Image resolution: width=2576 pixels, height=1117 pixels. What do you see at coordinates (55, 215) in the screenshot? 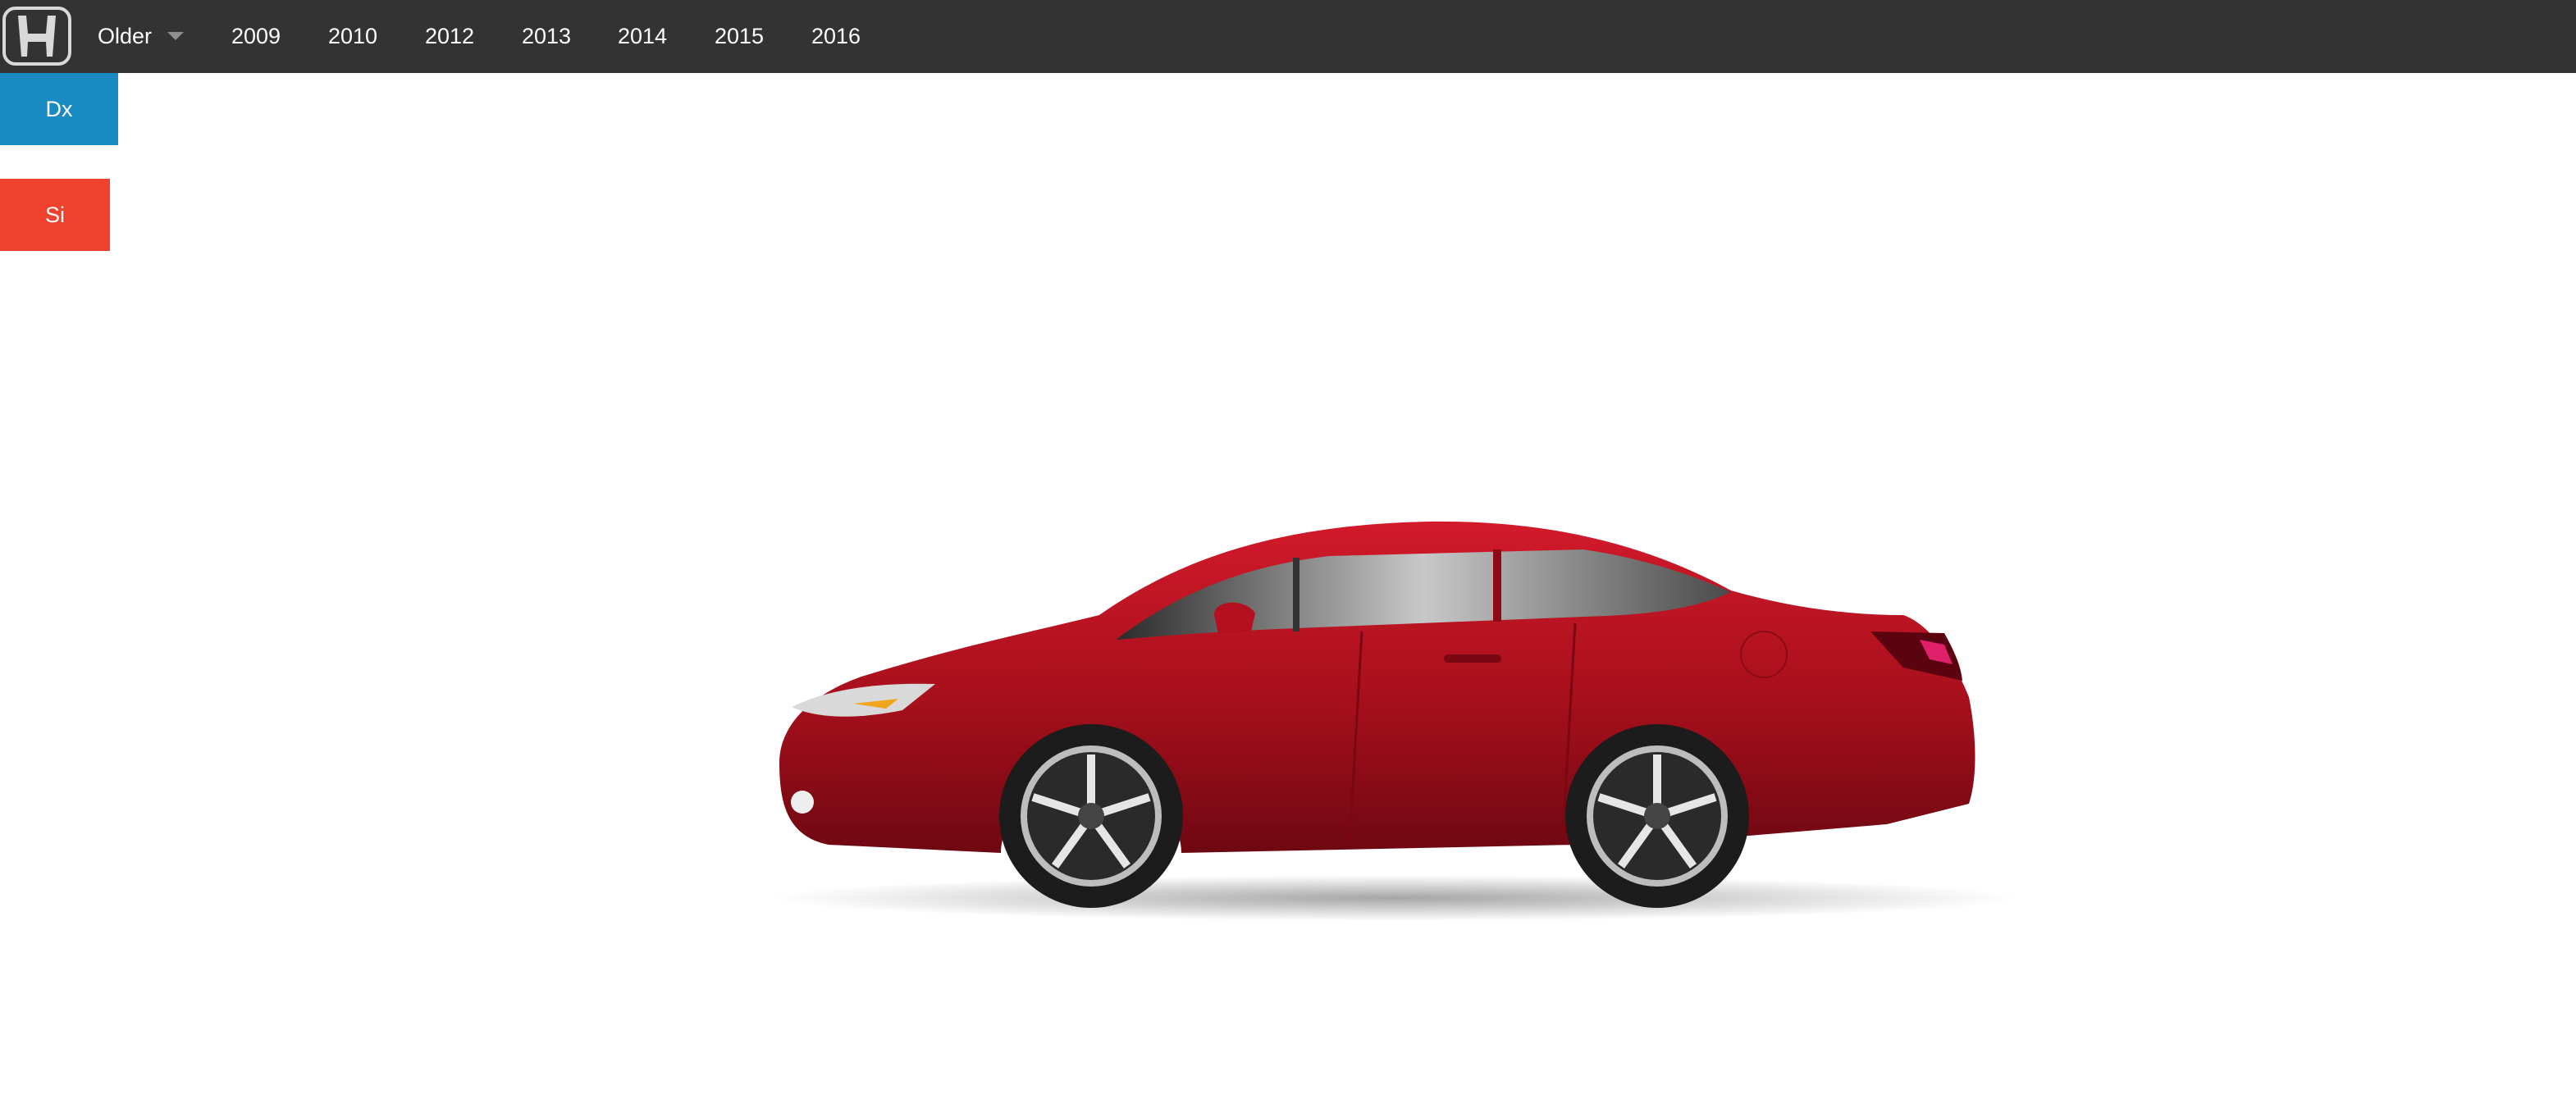
I see `trim-si-button: Si` at bounding box center [55, 215].